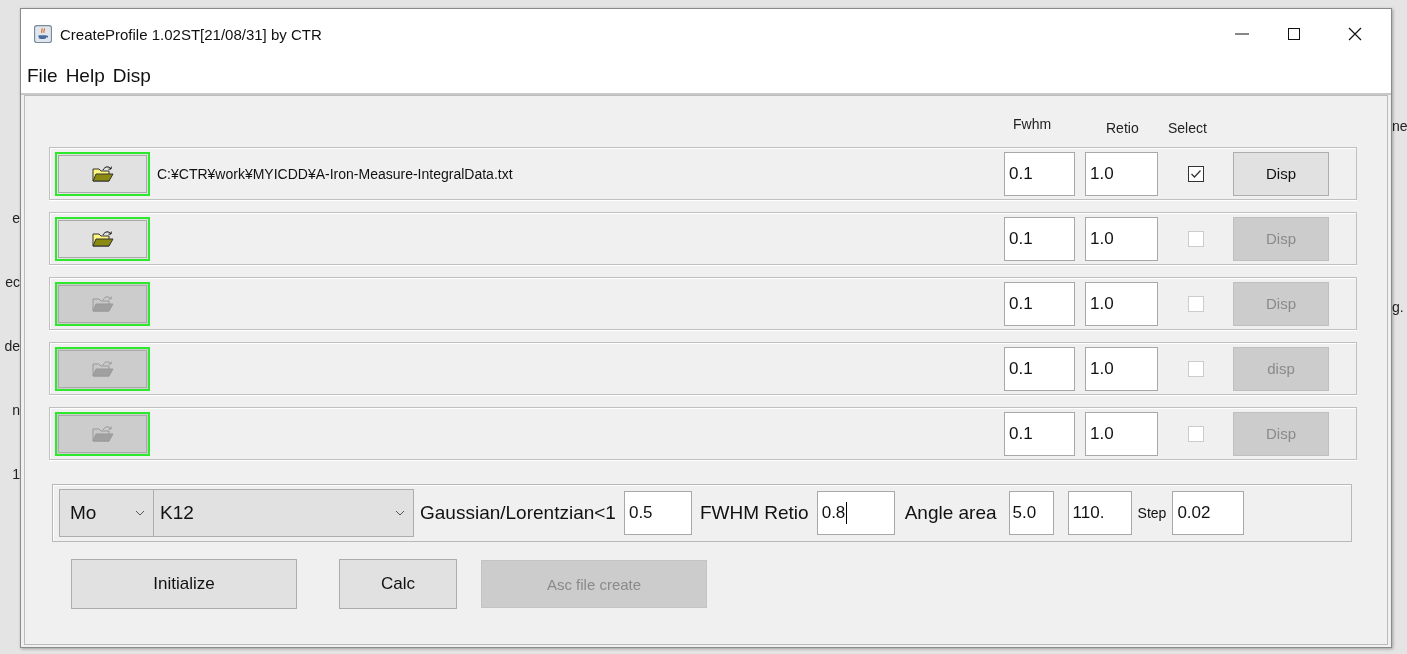  Describe the element at coordinates (43, 34) in the screenshot. I see `coffee-cup-icon` at that location.